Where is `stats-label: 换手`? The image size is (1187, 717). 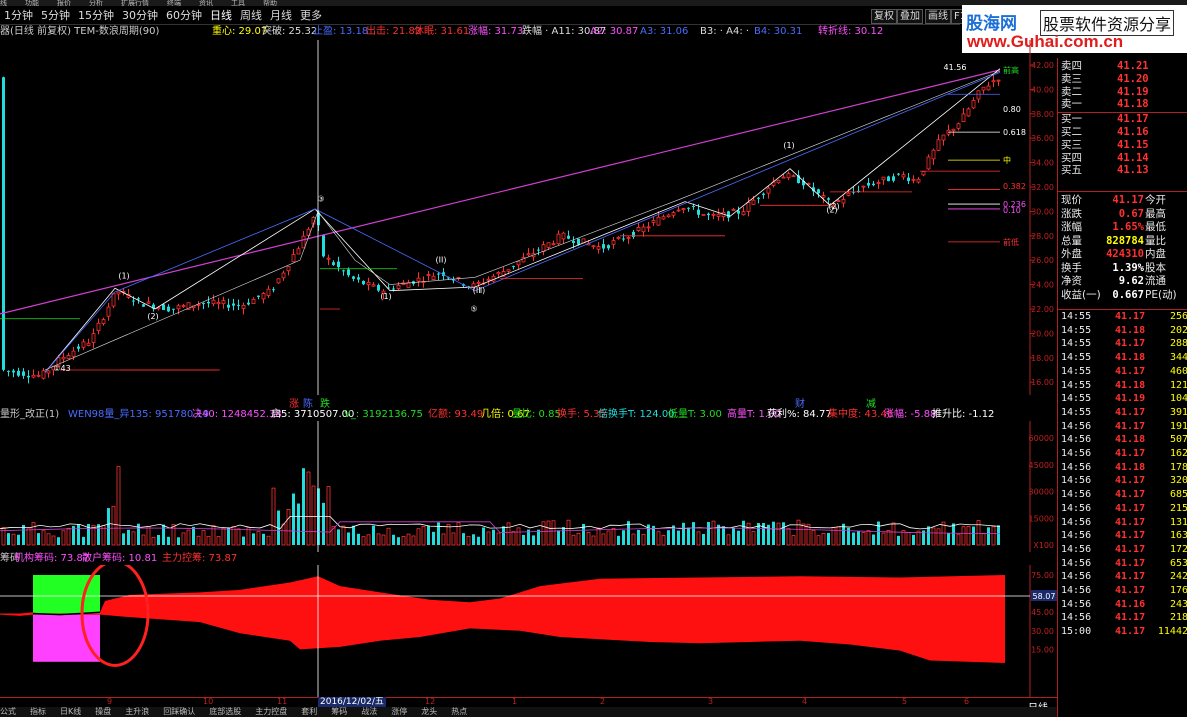
stats-label: 换手 is located at coordinates (1071, 267).